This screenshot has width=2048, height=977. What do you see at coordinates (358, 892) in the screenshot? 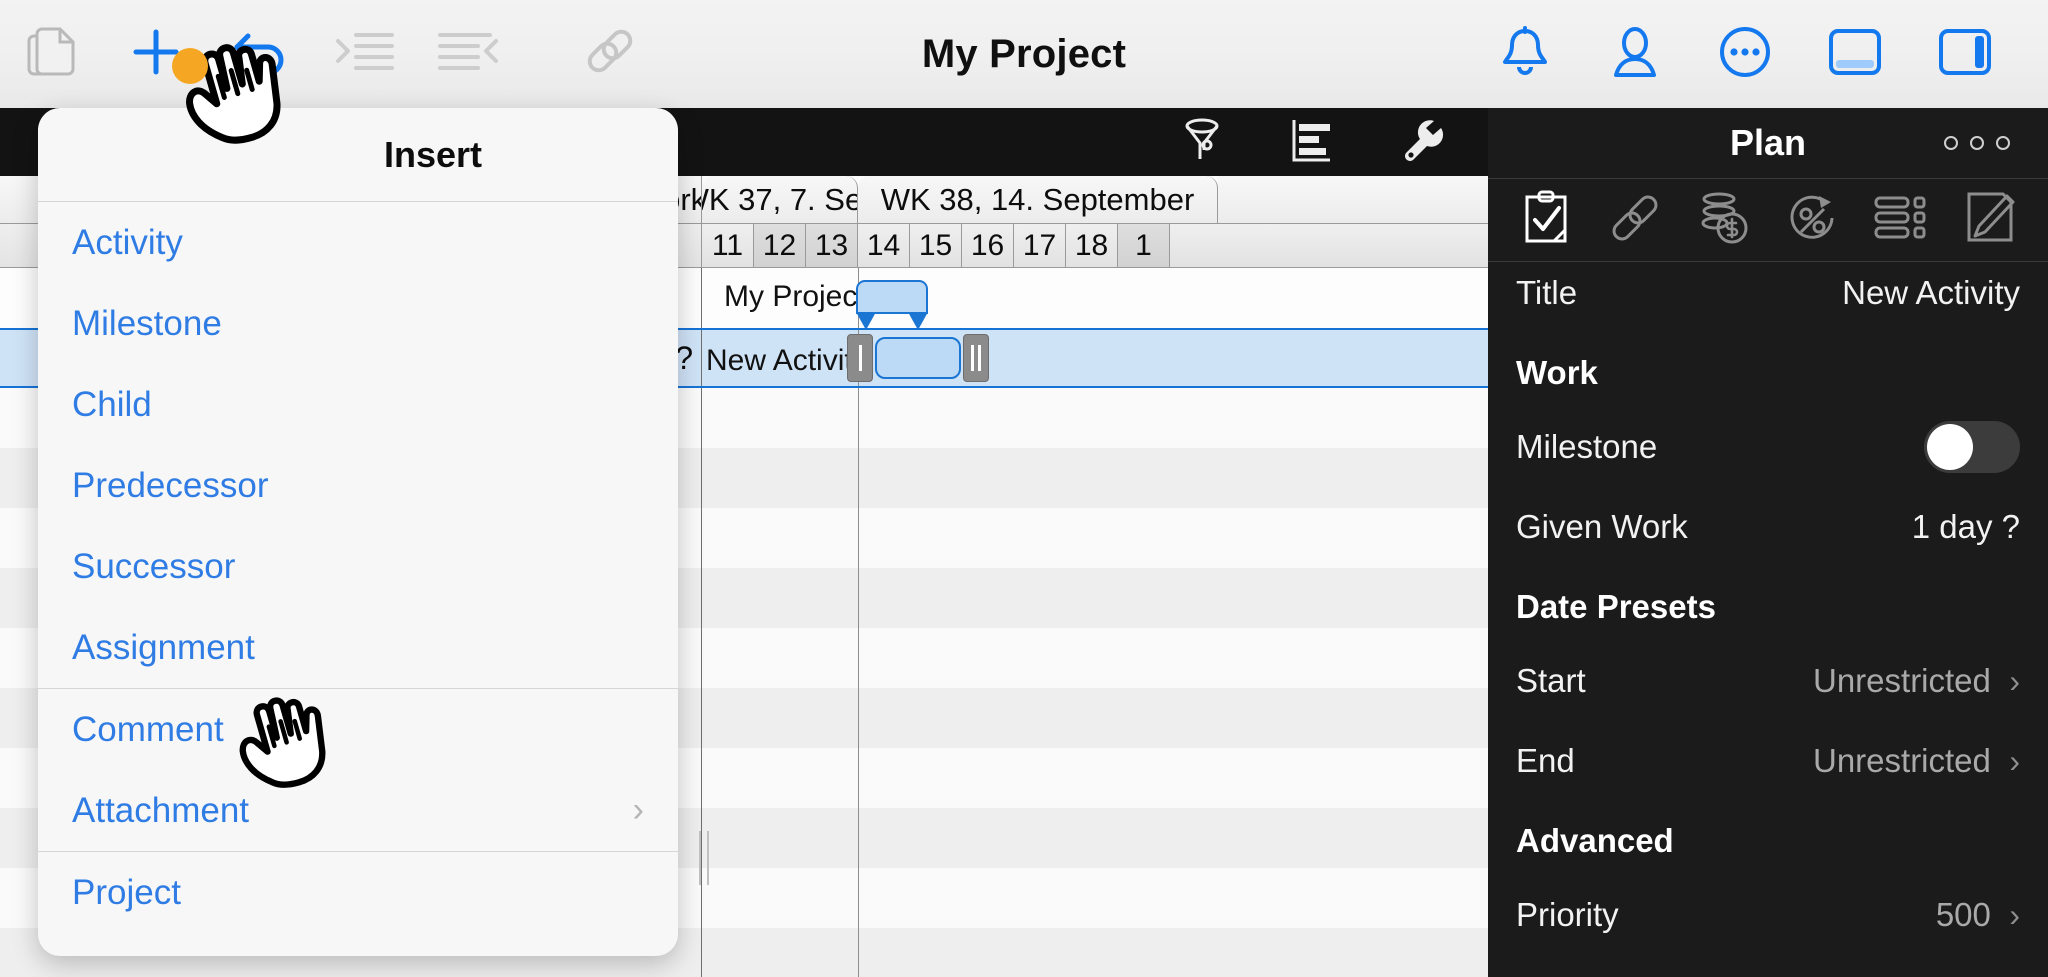
I see `menu-item-project: Project` at bounding box center [358, 892].